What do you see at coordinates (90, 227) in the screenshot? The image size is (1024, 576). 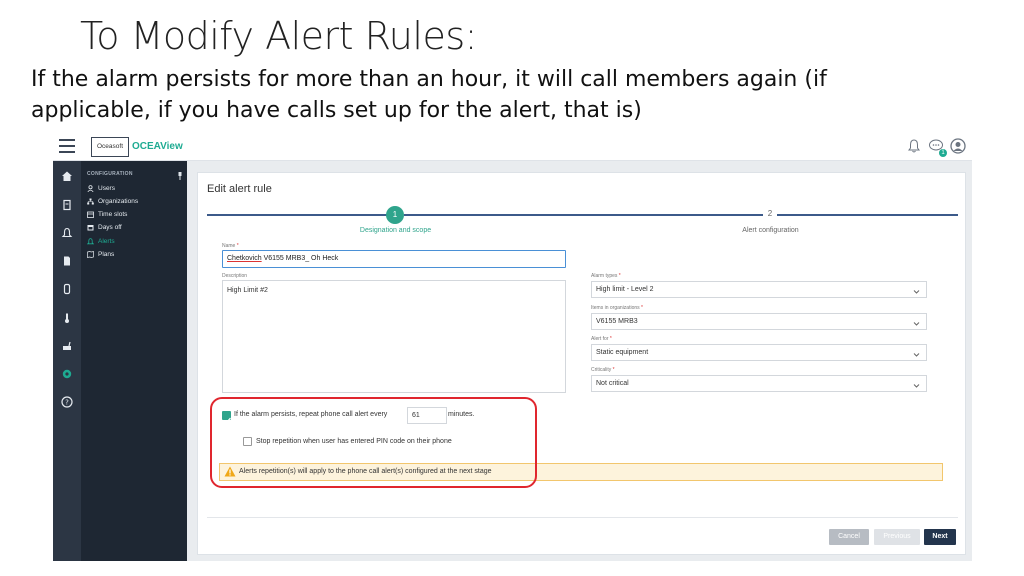 I see `calendar-icon` at bounding box center [90, 227].